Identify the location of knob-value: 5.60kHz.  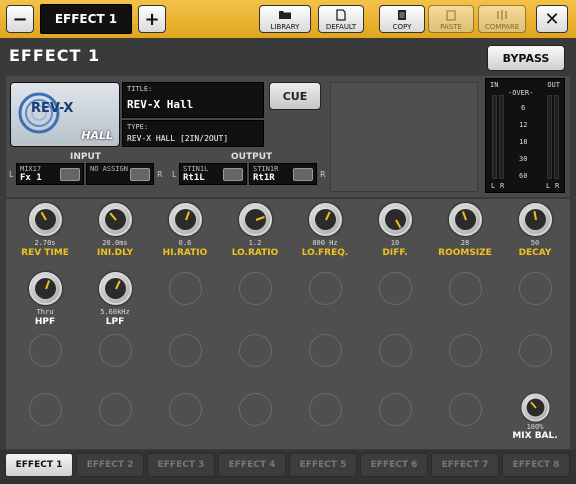
(115, 312).